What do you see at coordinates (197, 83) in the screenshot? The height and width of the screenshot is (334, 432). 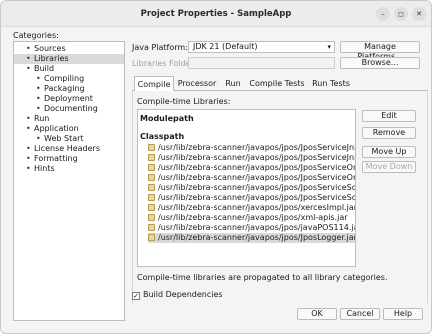 I see `tab-processor: Processor` at bounding box center [197, 83].